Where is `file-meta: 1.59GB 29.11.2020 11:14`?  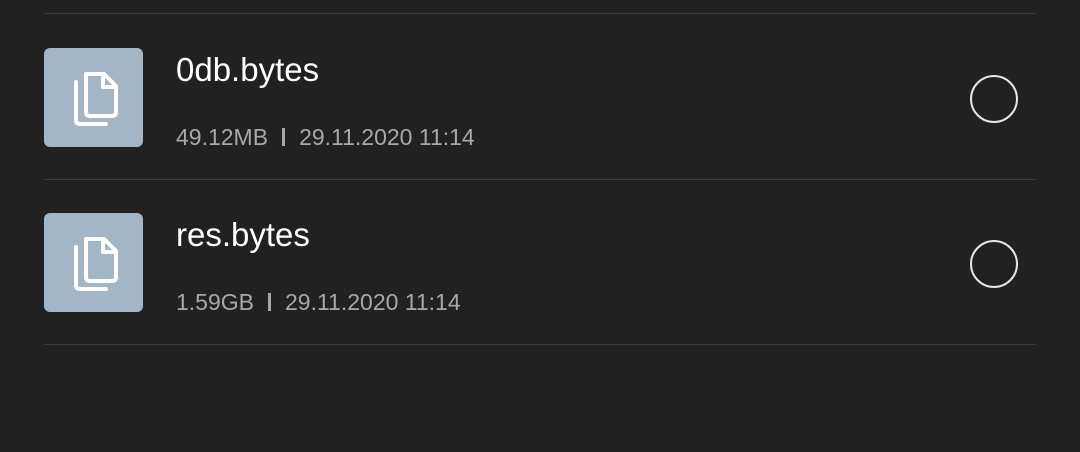 file-meta: 1.59GB 29.11.2020 11:14 is located at coordinates (318, 302).